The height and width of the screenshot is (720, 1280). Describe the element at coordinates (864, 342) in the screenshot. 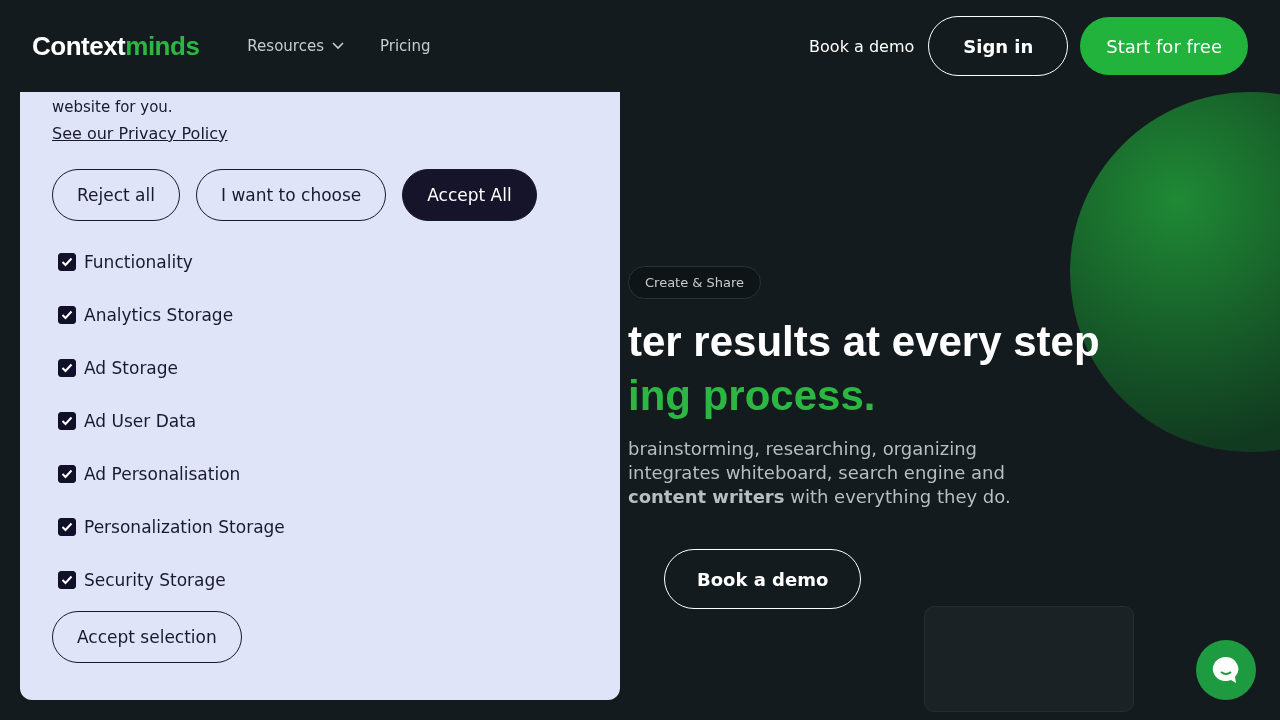

I see `hero-heading: ter results at every step` at that location.